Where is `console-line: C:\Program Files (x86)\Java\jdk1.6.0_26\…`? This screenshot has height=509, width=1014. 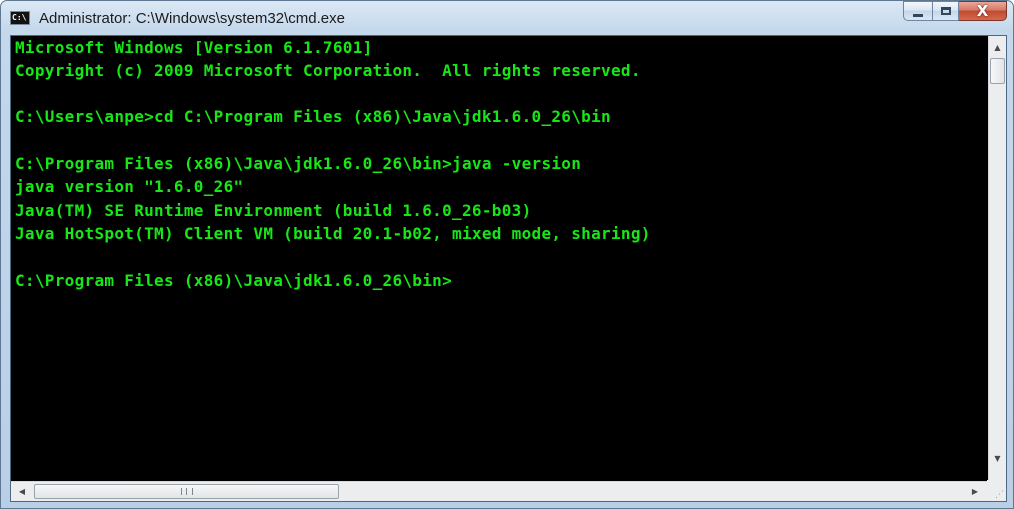
console-line: C:\Program Files (x86)\Java\jdk1.6.0_26\… is located at coordinates (298, 163).